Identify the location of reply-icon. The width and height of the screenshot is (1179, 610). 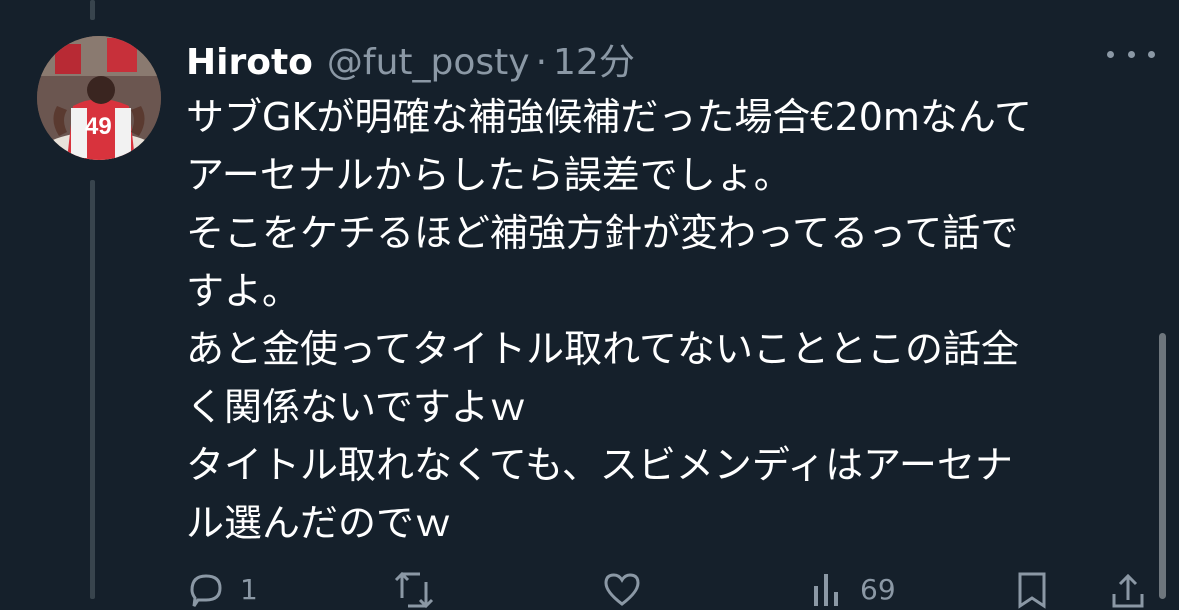
(206, 590).